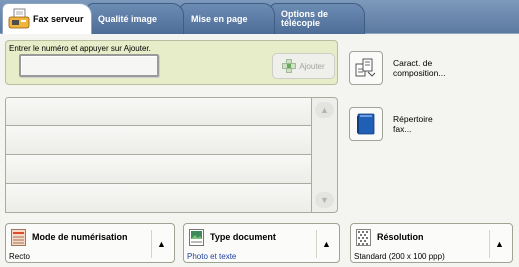 This screenshot has width=519, height=267. I want to click on add-button-label: Ajouter, so click(312, 66).